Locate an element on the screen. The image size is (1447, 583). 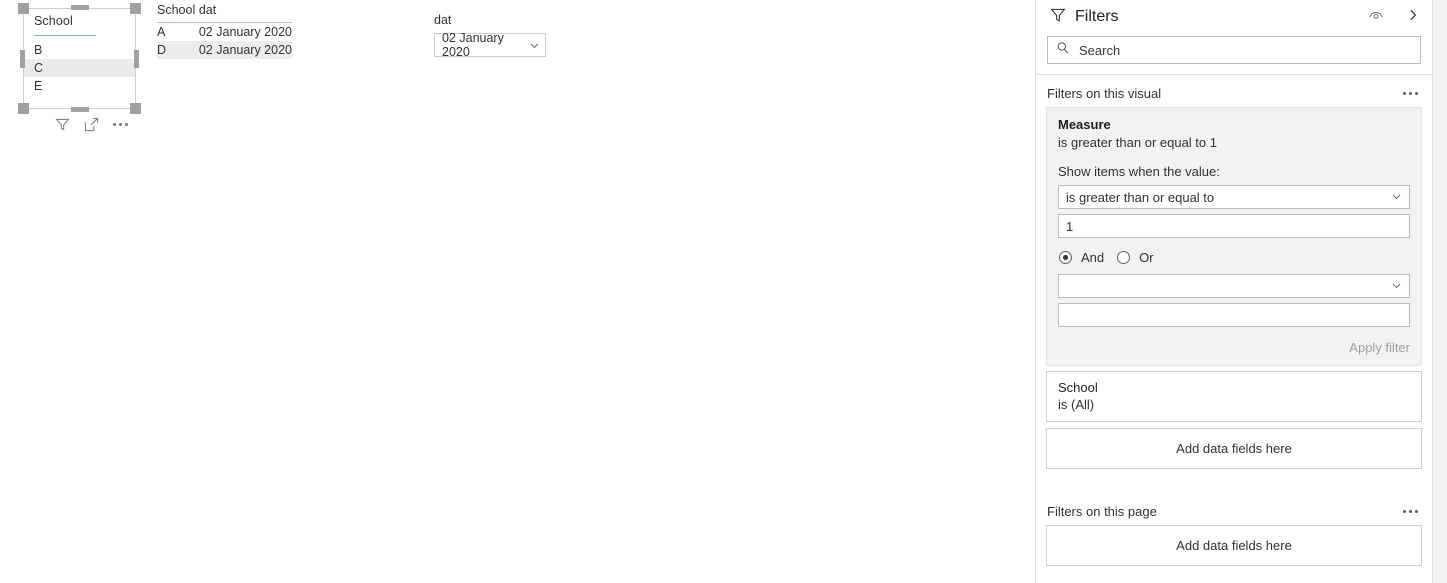
radio-and-label: And is located at coordinates (1093, 257).